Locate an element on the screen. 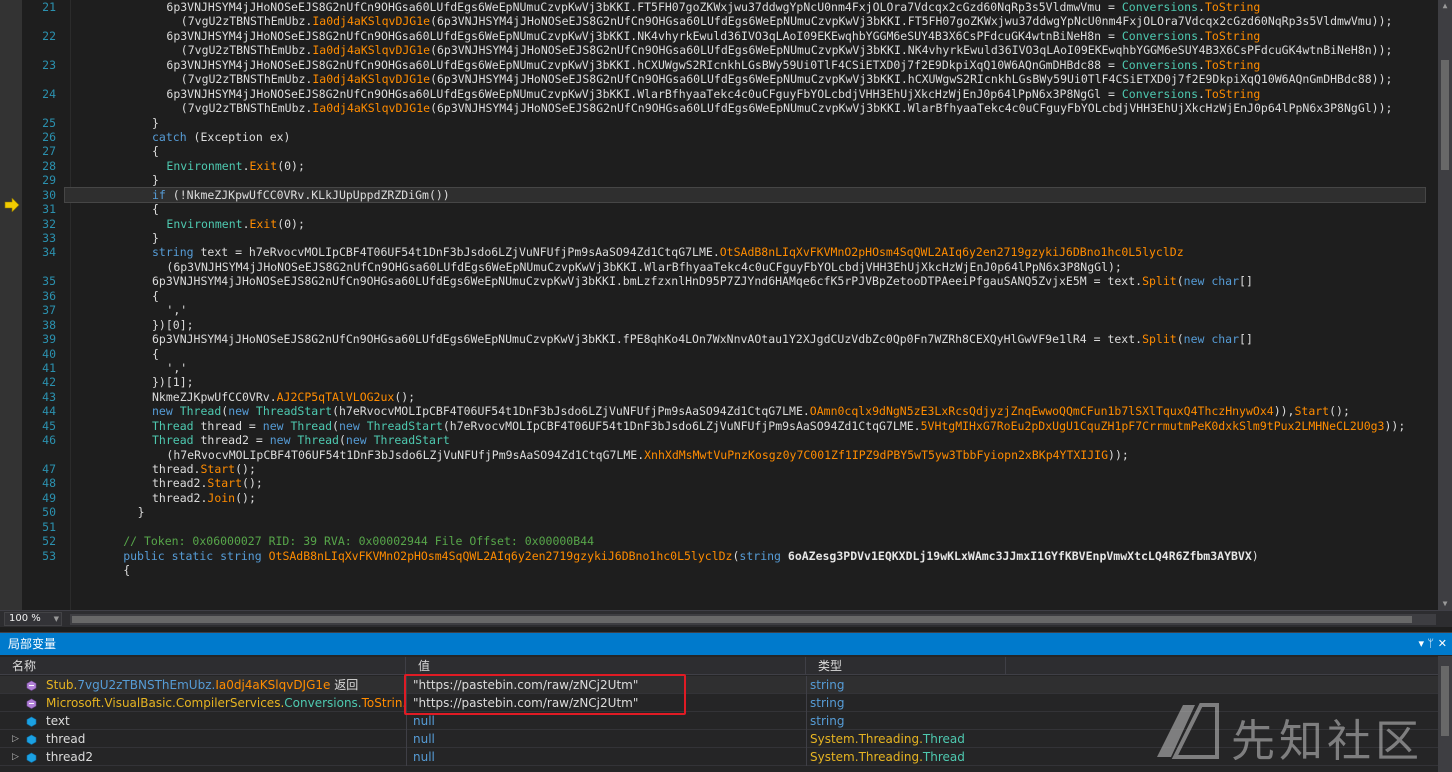 The width and height of the screenshot is (1452, 772). code-line: 38})[0]; is located at coordinates (719, 325).